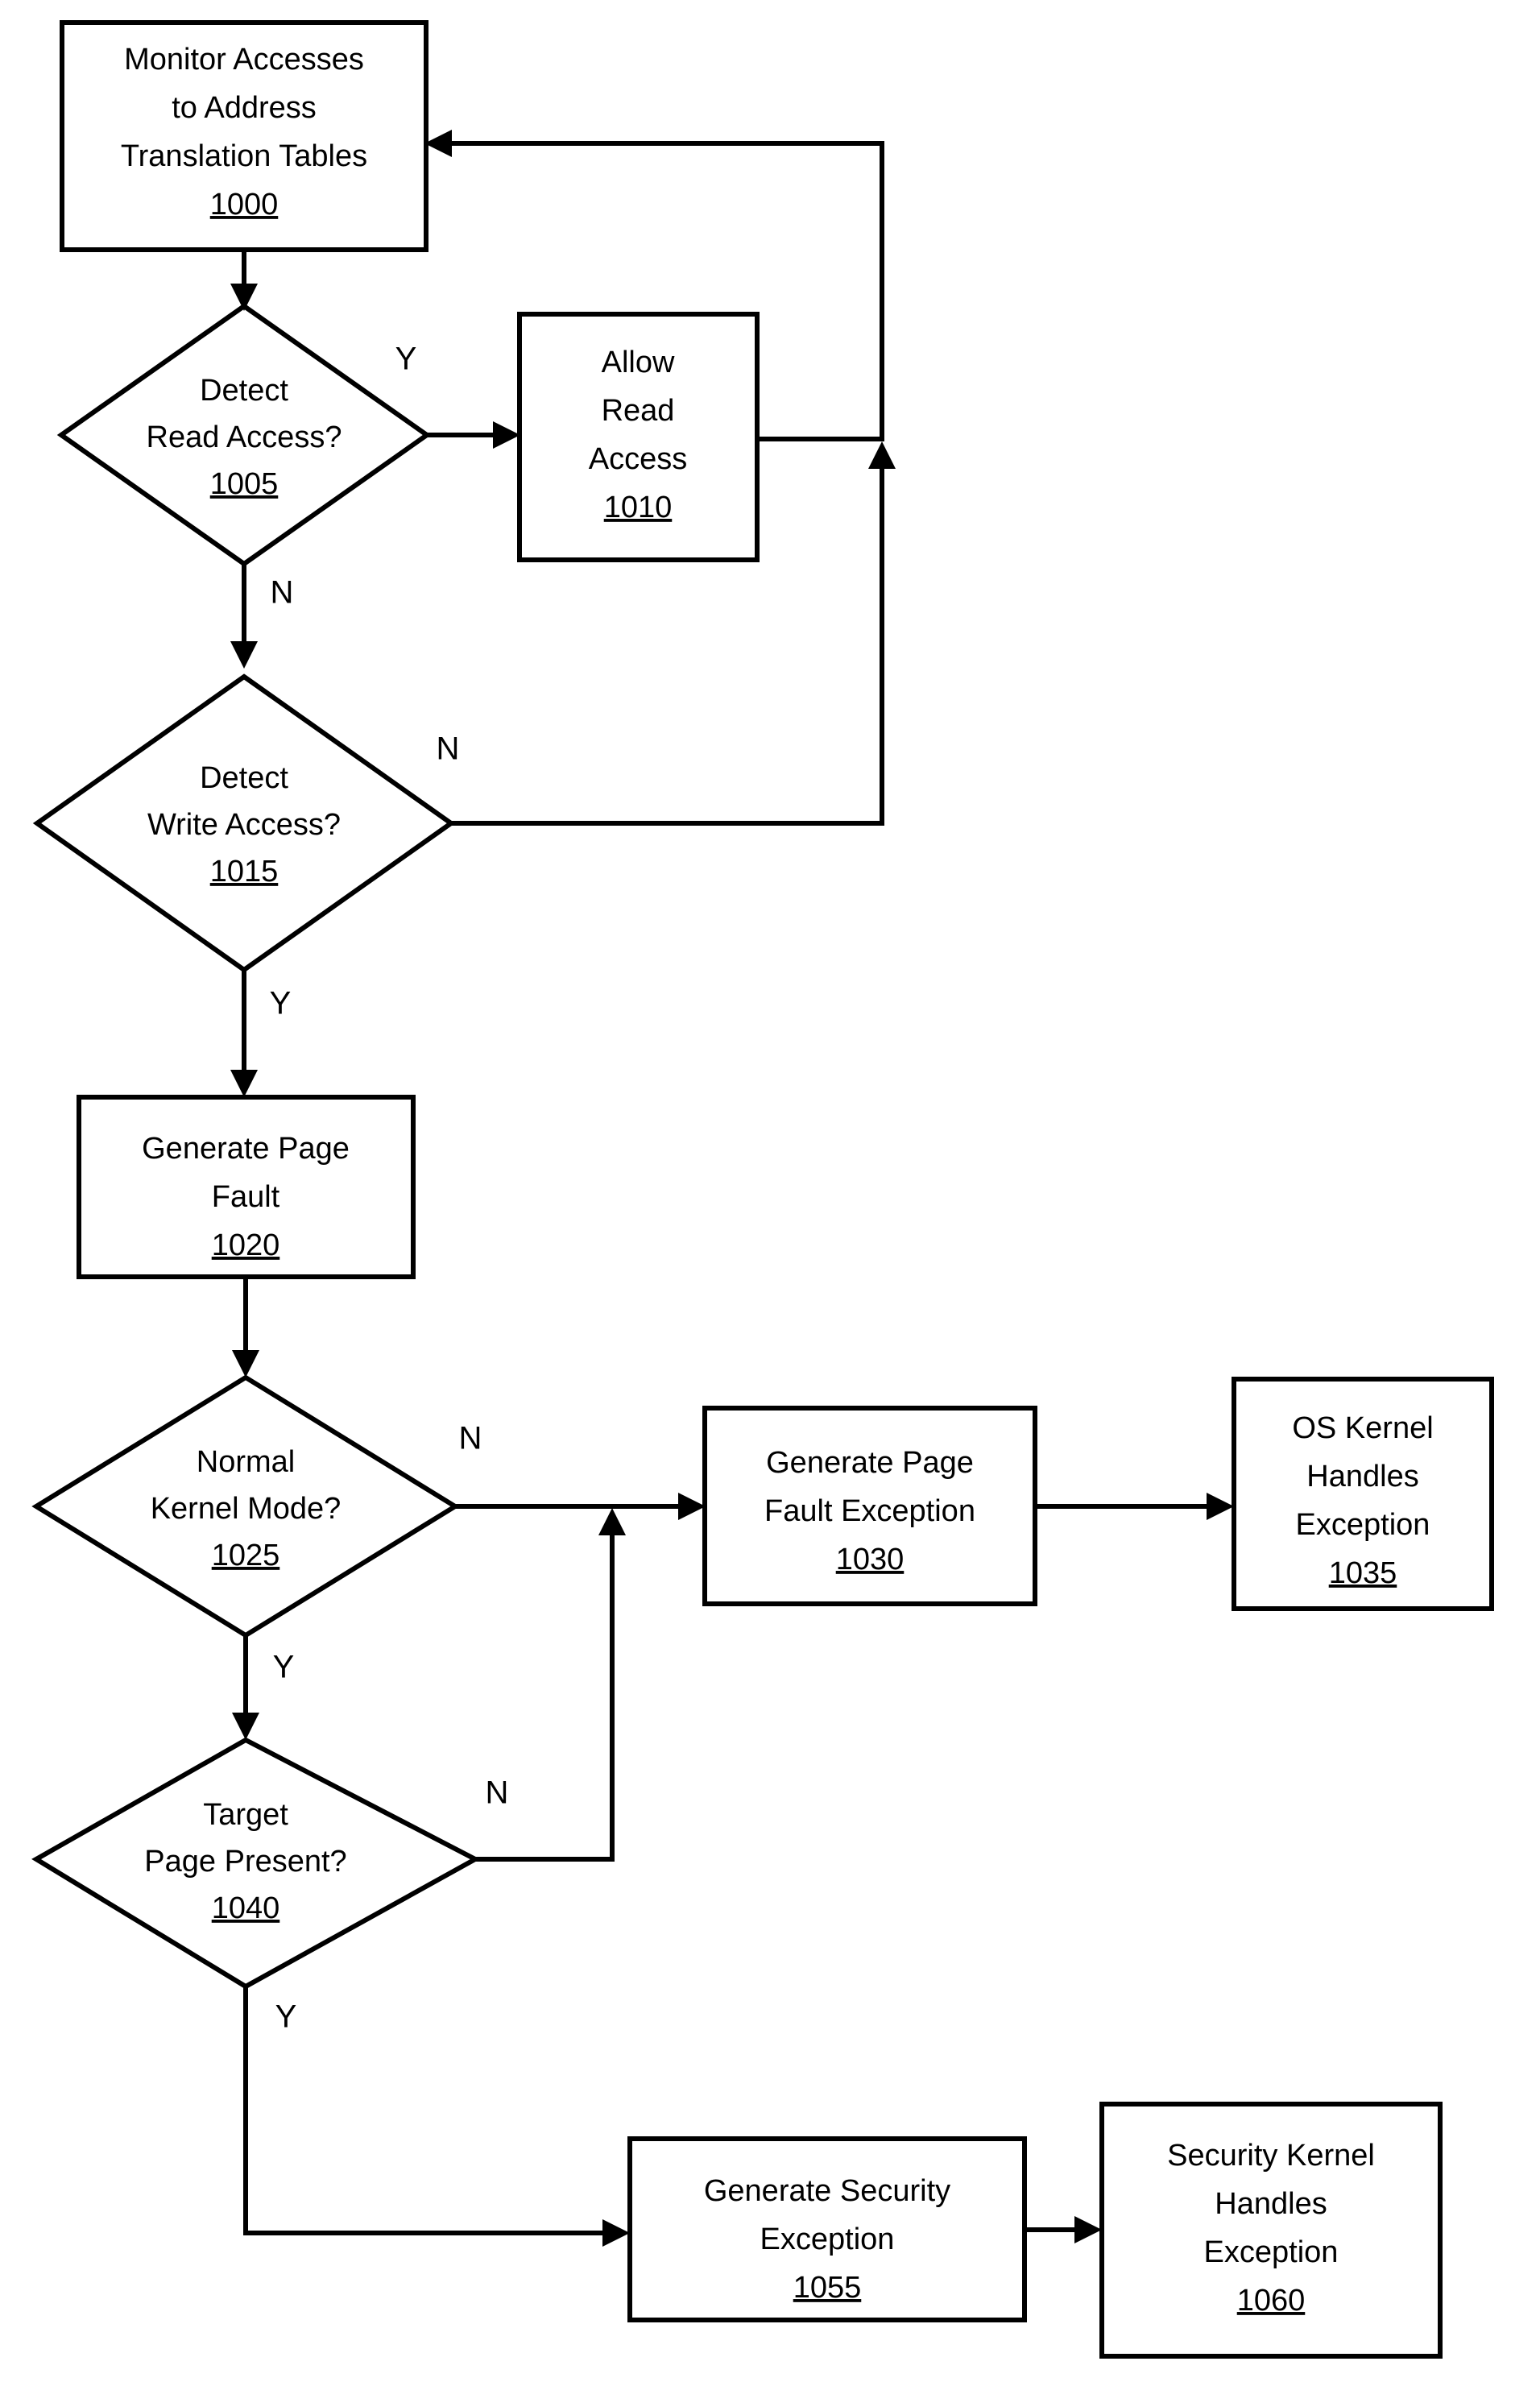  I want to click on node-1005-line-1: Read Access?, so click(244, 437).